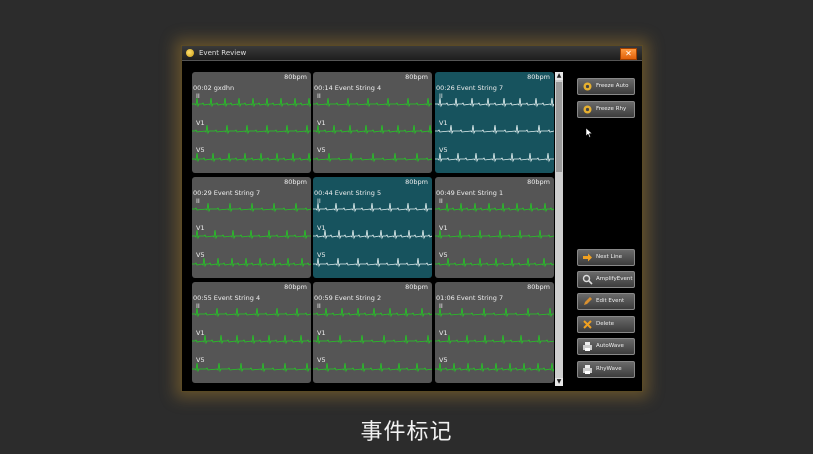  What do you see at coordinates (587, 324) in the screenshot?
I see `delete-x-icon` at bounding box center [587, 324].